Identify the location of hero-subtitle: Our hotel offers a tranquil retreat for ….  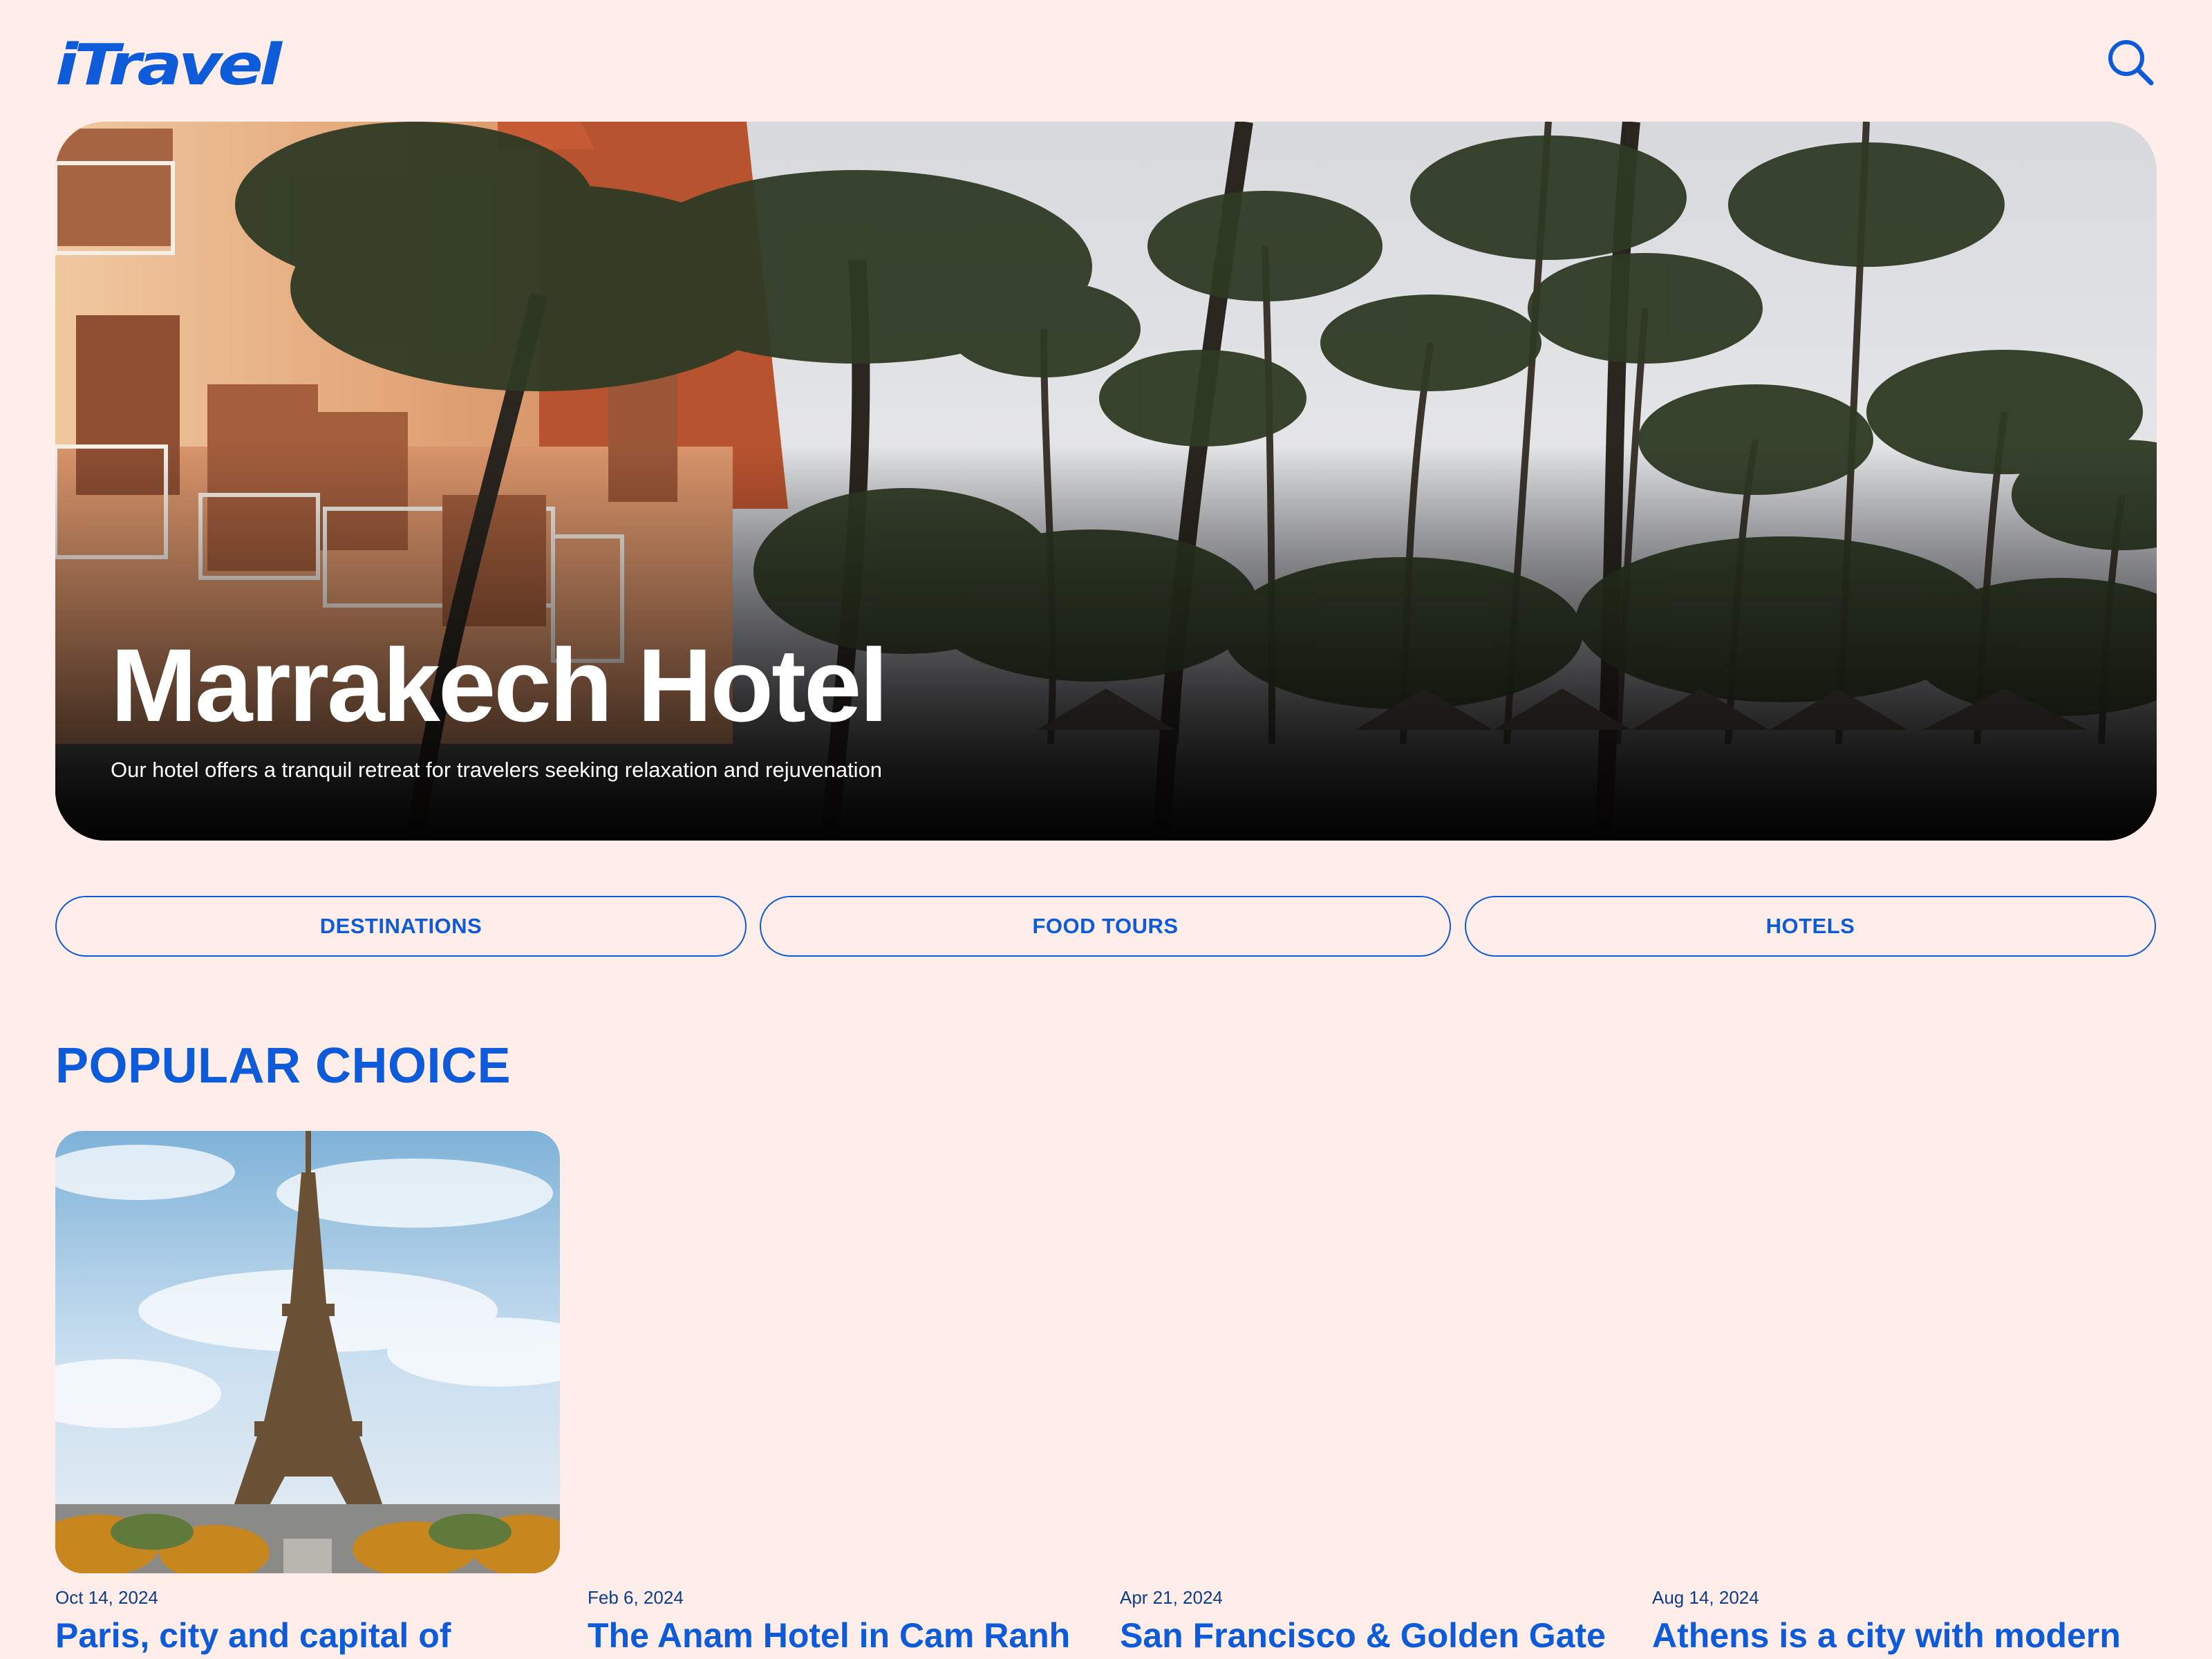
(497, 770).